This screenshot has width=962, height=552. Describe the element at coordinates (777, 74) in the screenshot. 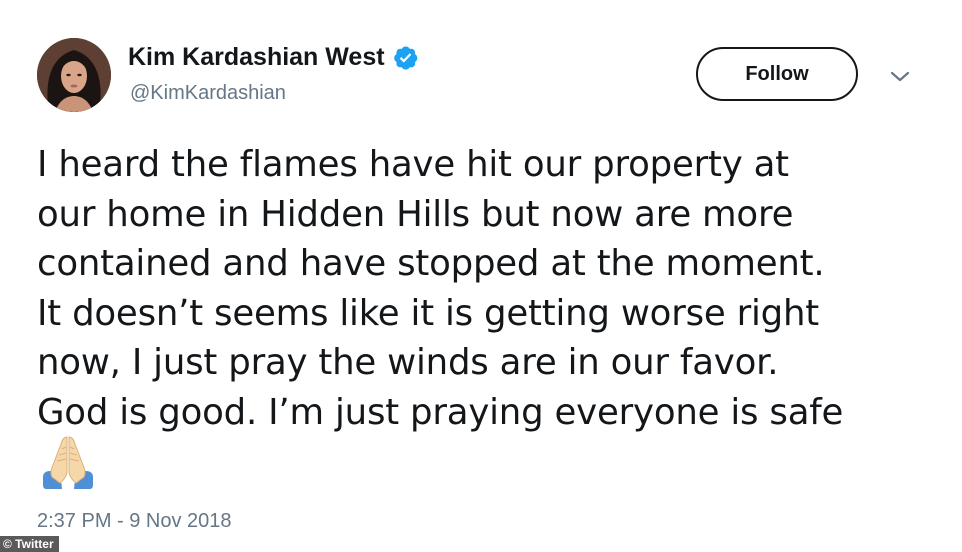

I see `follow-button: Follow` at that location.